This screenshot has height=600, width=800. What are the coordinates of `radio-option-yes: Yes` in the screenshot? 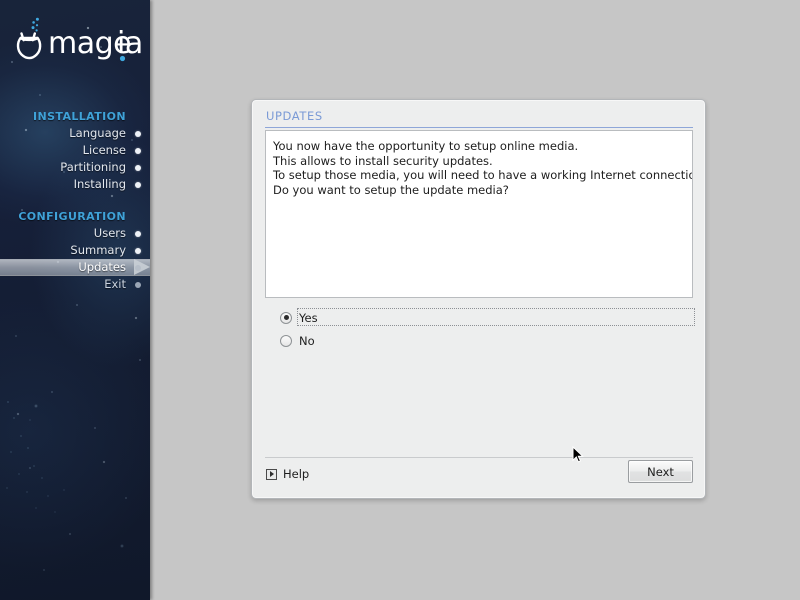 It's located at (487, 317).